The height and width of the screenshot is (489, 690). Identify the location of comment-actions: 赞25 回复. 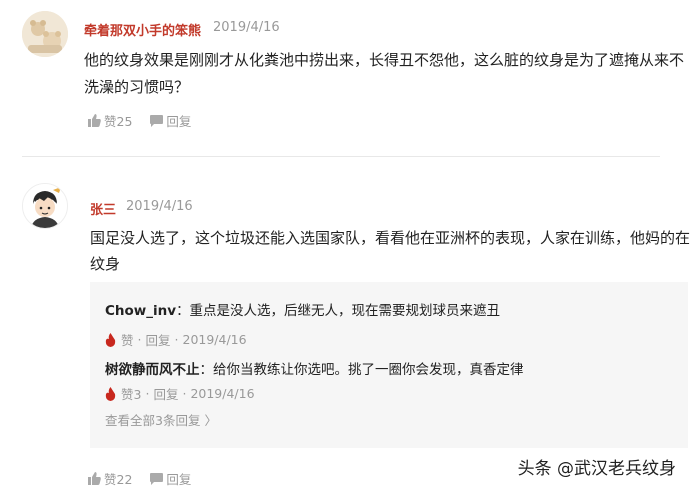
(148, 120).